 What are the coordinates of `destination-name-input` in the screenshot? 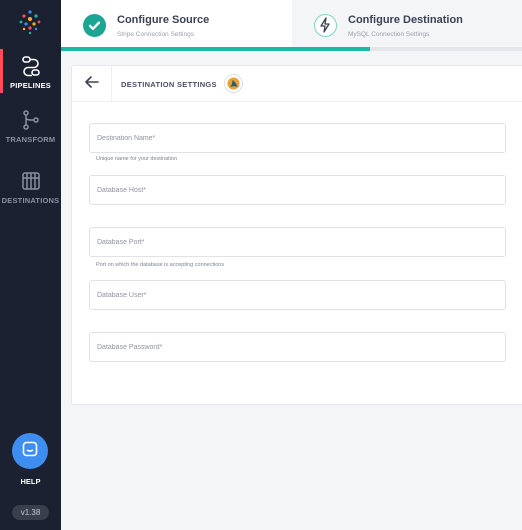 It's located at (297, 138).